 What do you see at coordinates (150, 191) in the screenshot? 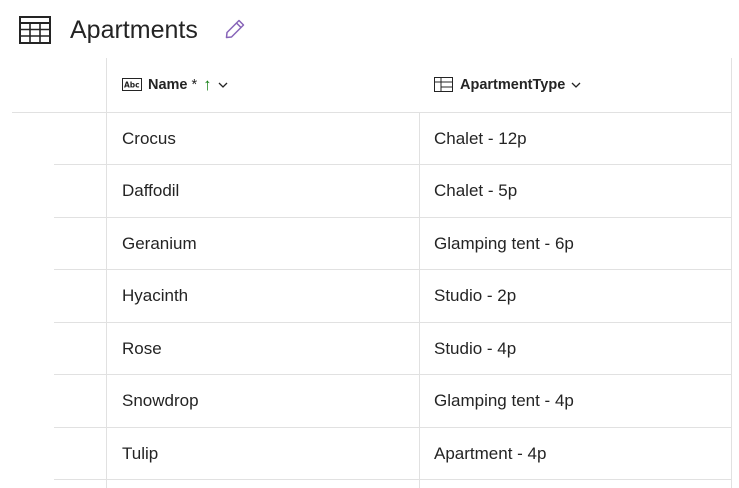
I see `cell-name: Daffodil` at bounding box center [150, 191].